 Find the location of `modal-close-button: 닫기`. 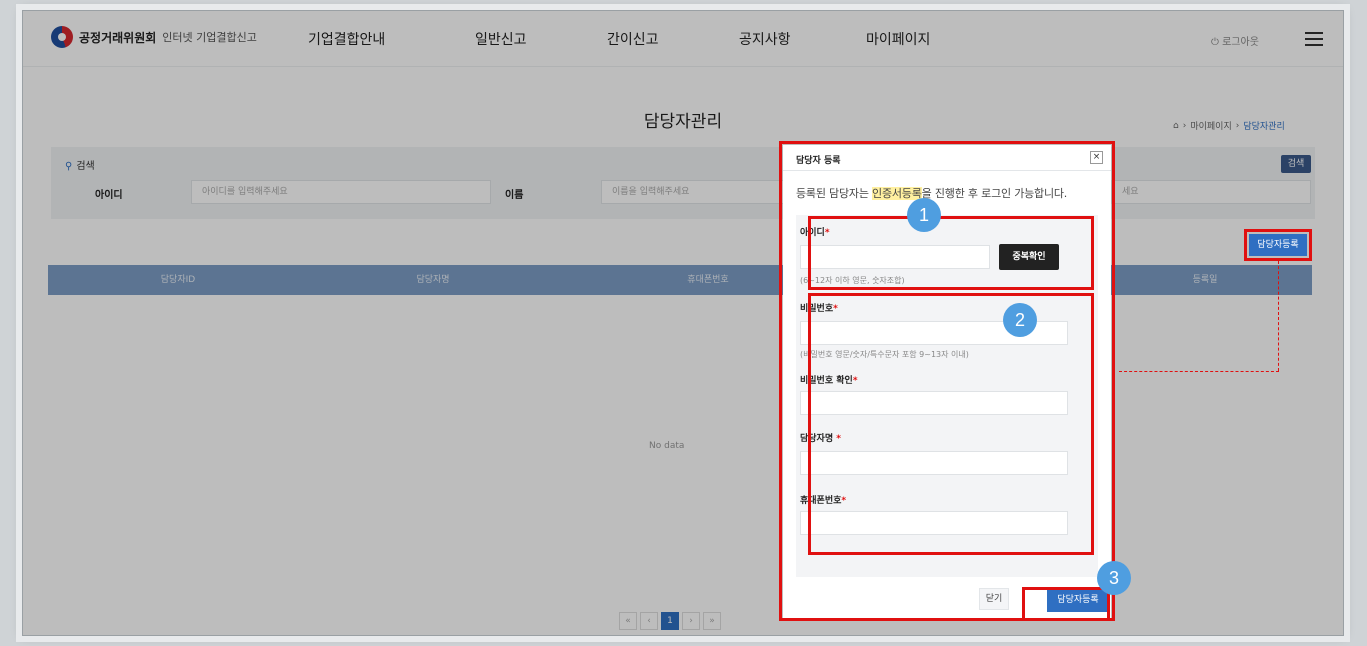

modal-close-button: 닫기 is located at coordinates (994, 599).